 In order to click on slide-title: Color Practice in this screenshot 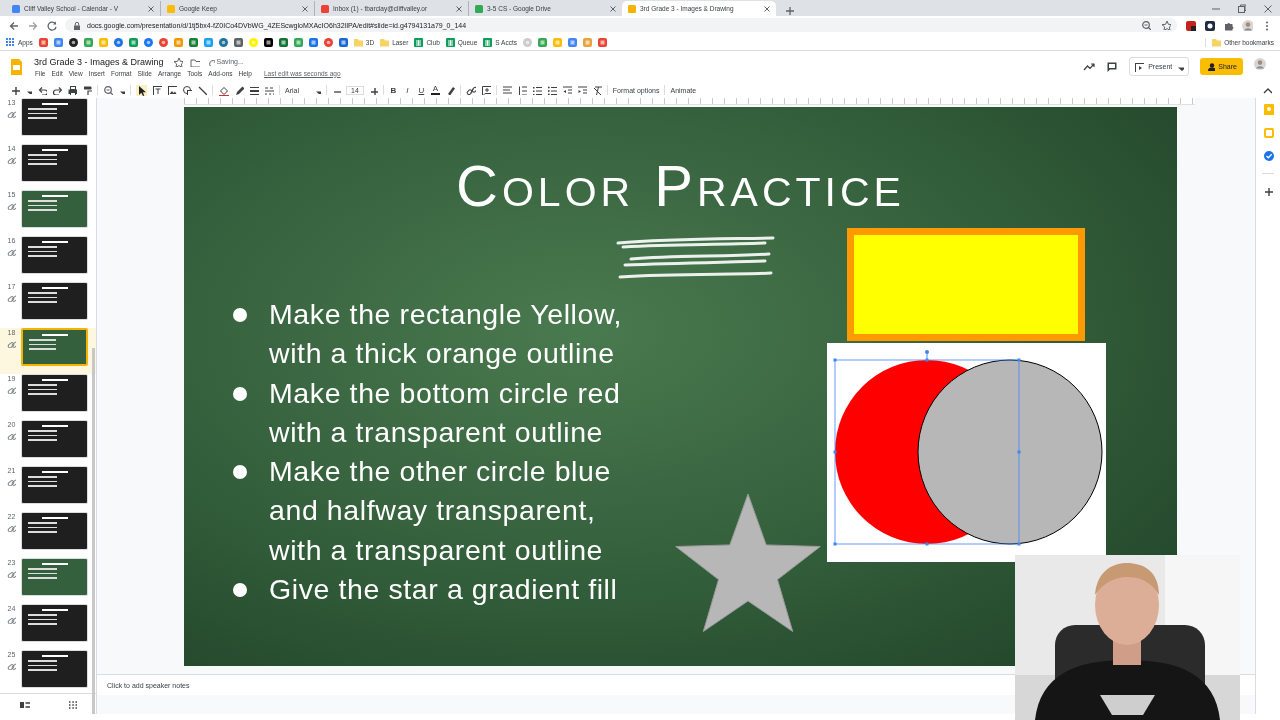, I will do `click(680, 186)`.